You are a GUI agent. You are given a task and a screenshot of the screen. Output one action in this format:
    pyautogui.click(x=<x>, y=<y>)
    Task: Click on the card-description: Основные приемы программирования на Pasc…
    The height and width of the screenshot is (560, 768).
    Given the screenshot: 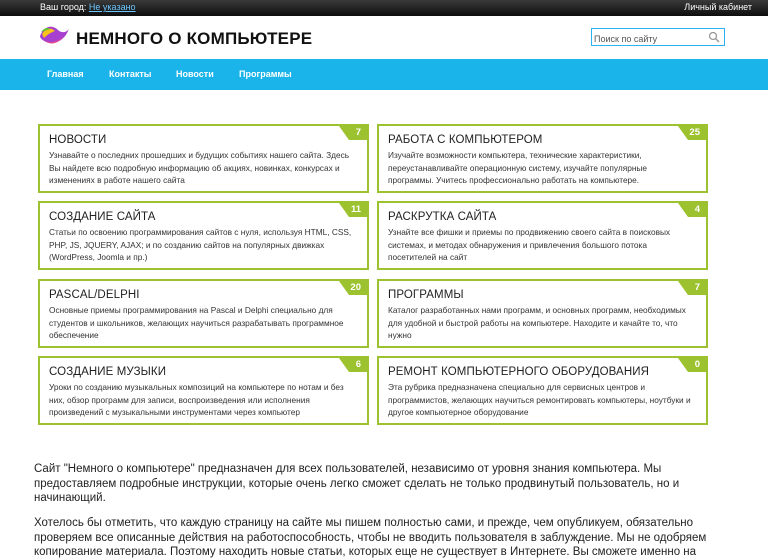 What is the action you would take?
    pyautogui.click(x=196, y=322)
    